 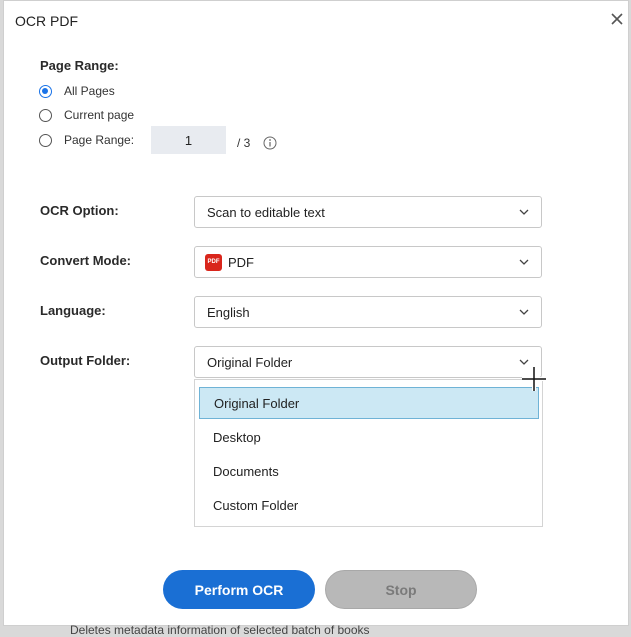 I want to click on pdf-file-icon: PDF, so click(x=213, y=262).